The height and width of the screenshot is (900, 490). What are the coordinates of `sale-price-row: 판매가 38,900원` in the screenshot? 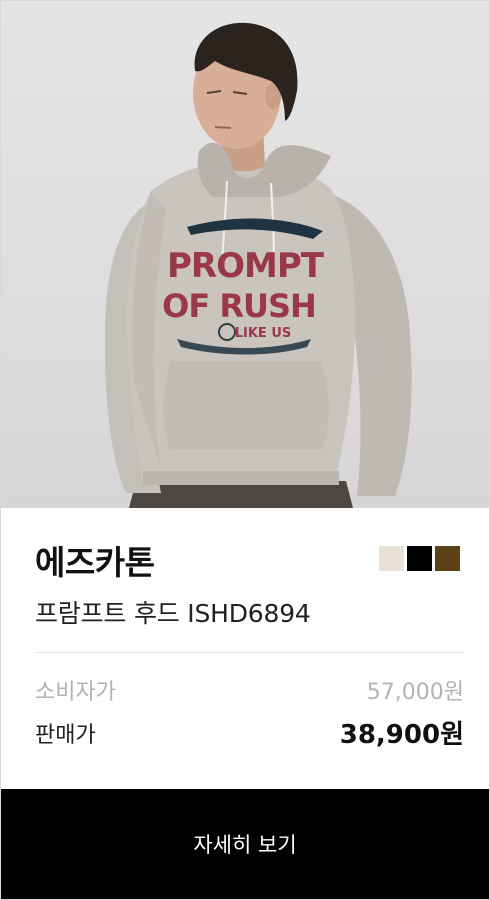 It's located at (249, 734).